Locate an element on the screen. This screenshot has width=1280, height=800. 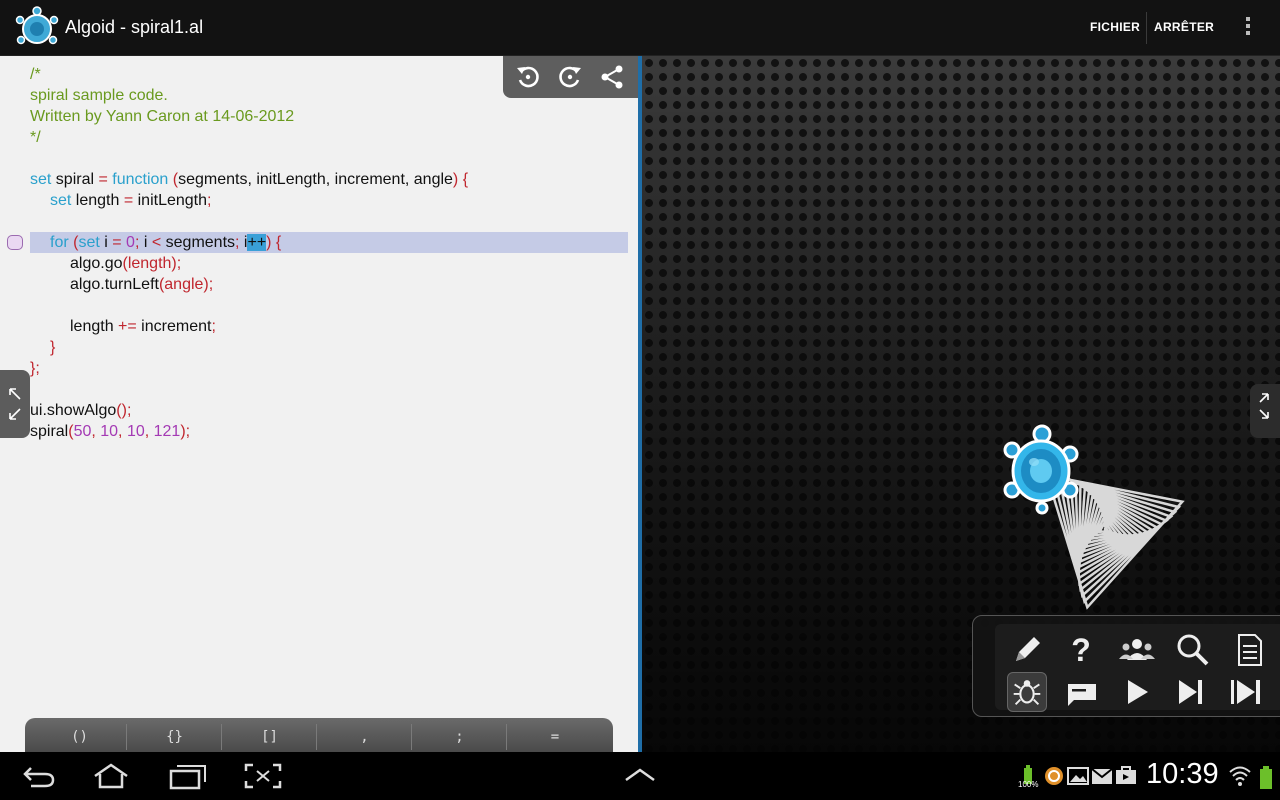
undo-icon is located at coordinates (528, 77).